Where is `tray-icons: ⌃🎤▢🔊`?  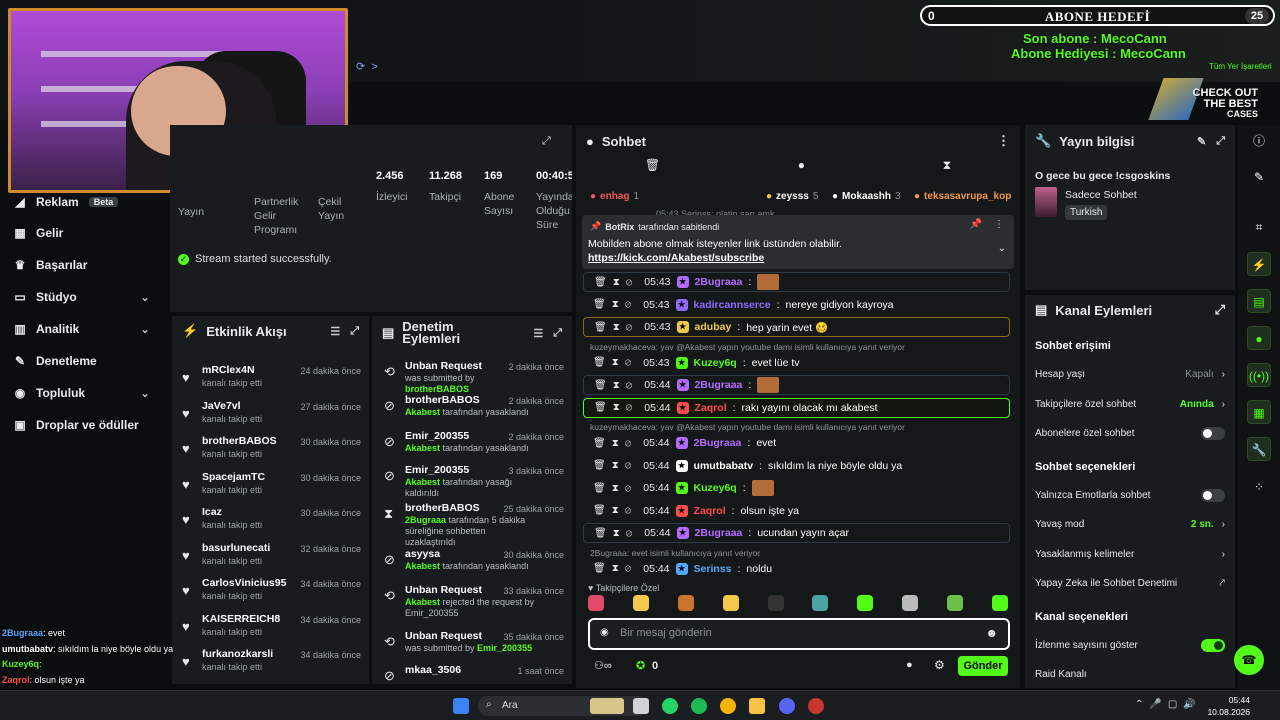
tray-icons: ⌃🎤▢🔊 is located at coordinates (1168, 704).